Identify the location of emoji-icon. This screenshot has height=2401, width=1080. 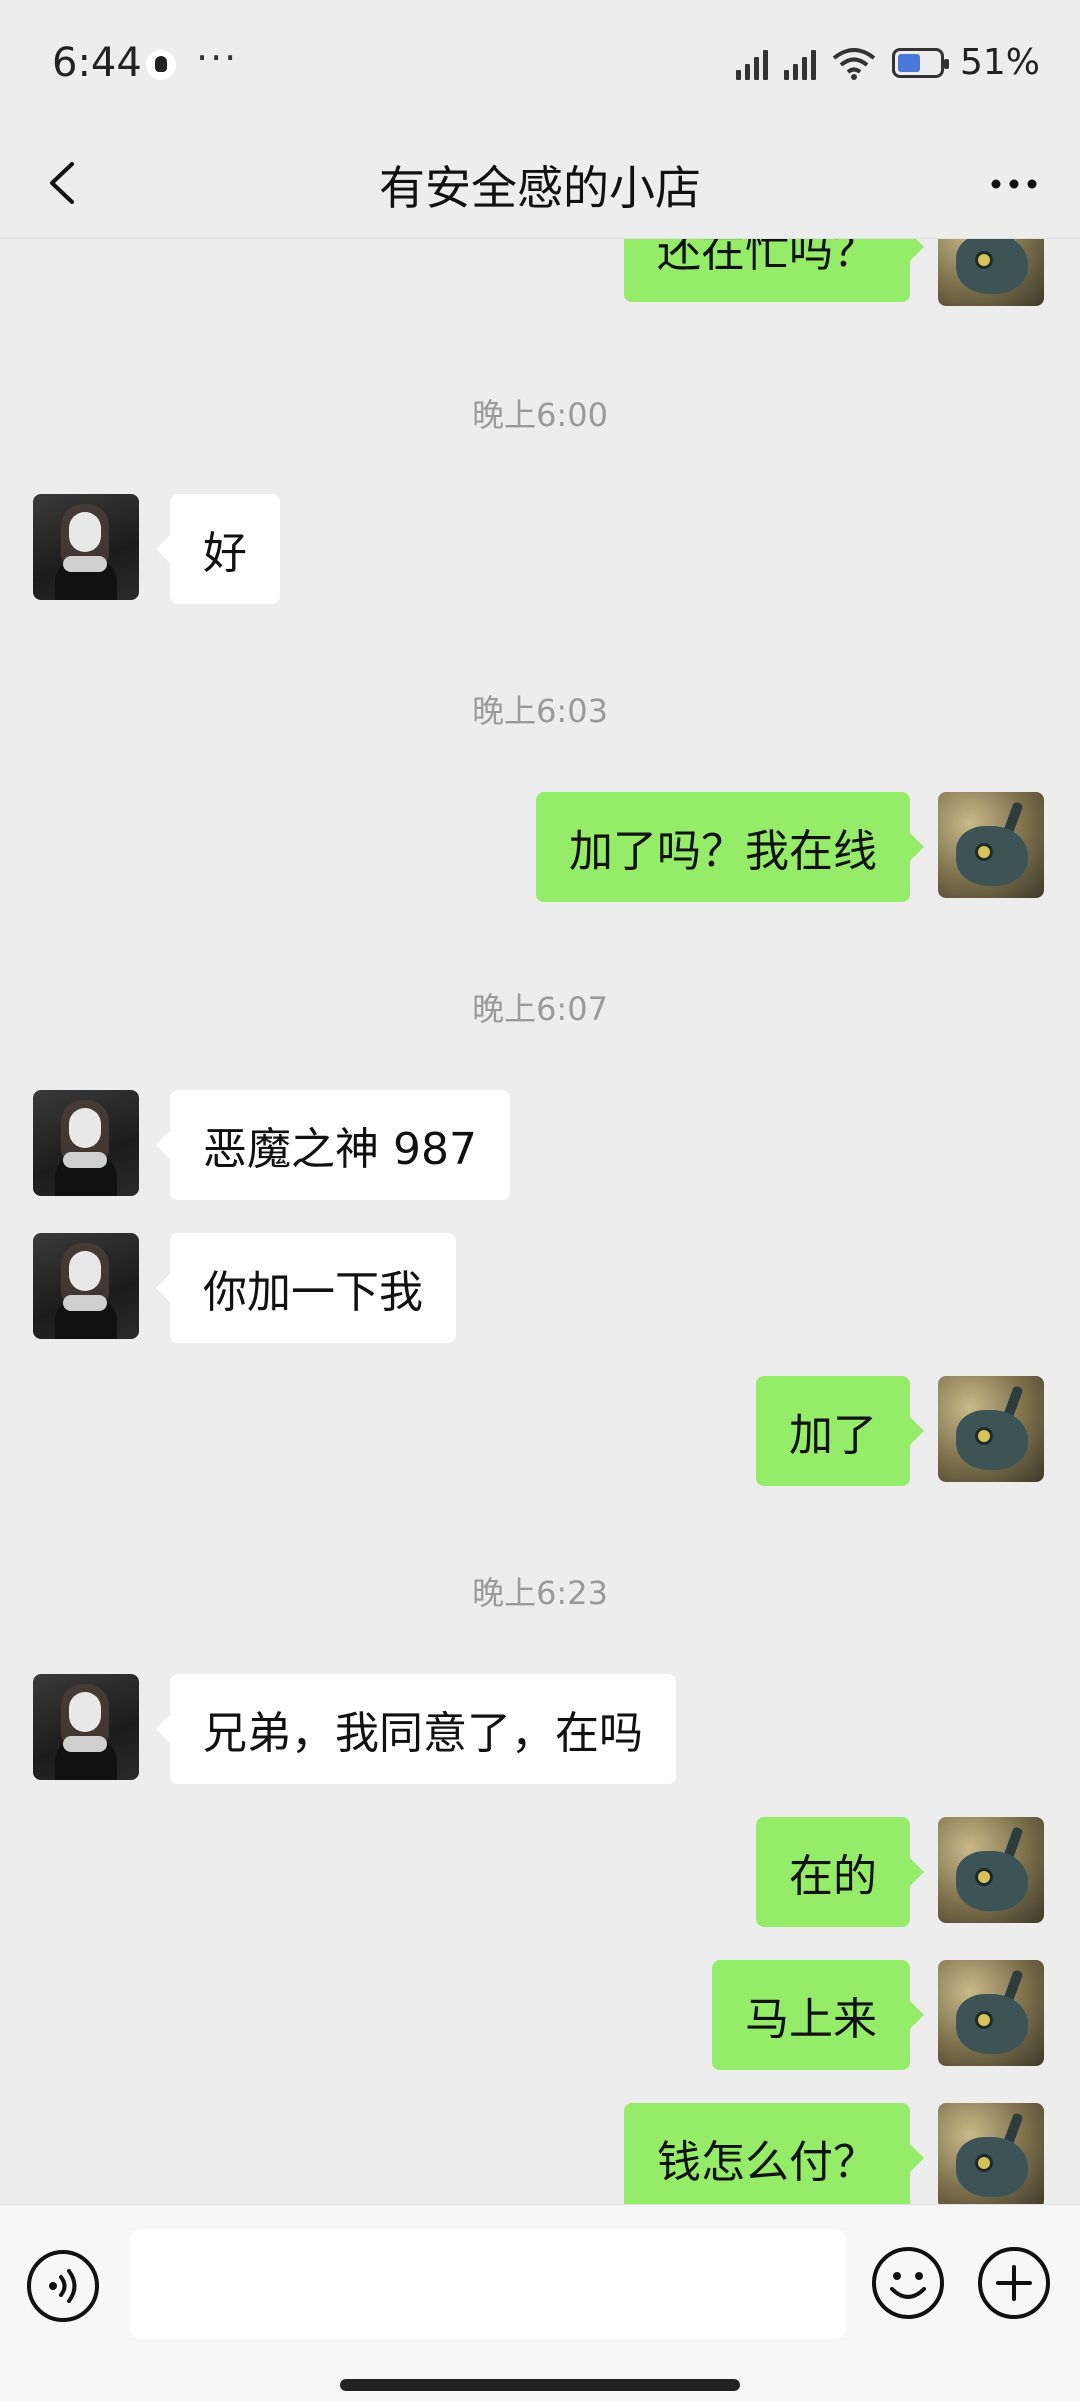
(908, 2283).